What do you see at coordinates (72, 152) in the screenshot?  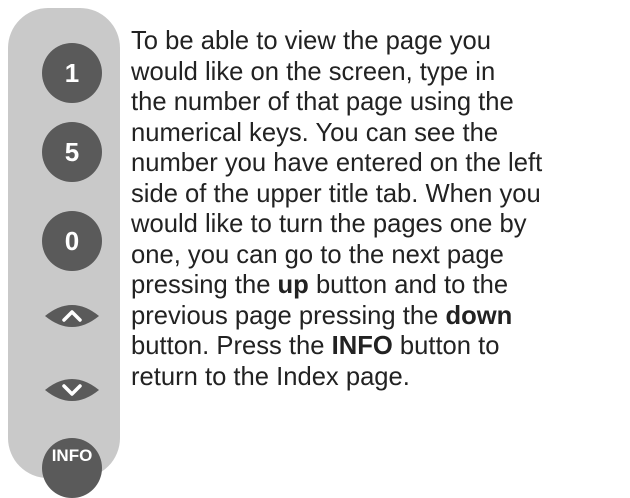 I see `number-key-5: 5` at bounding box center [72, 152].